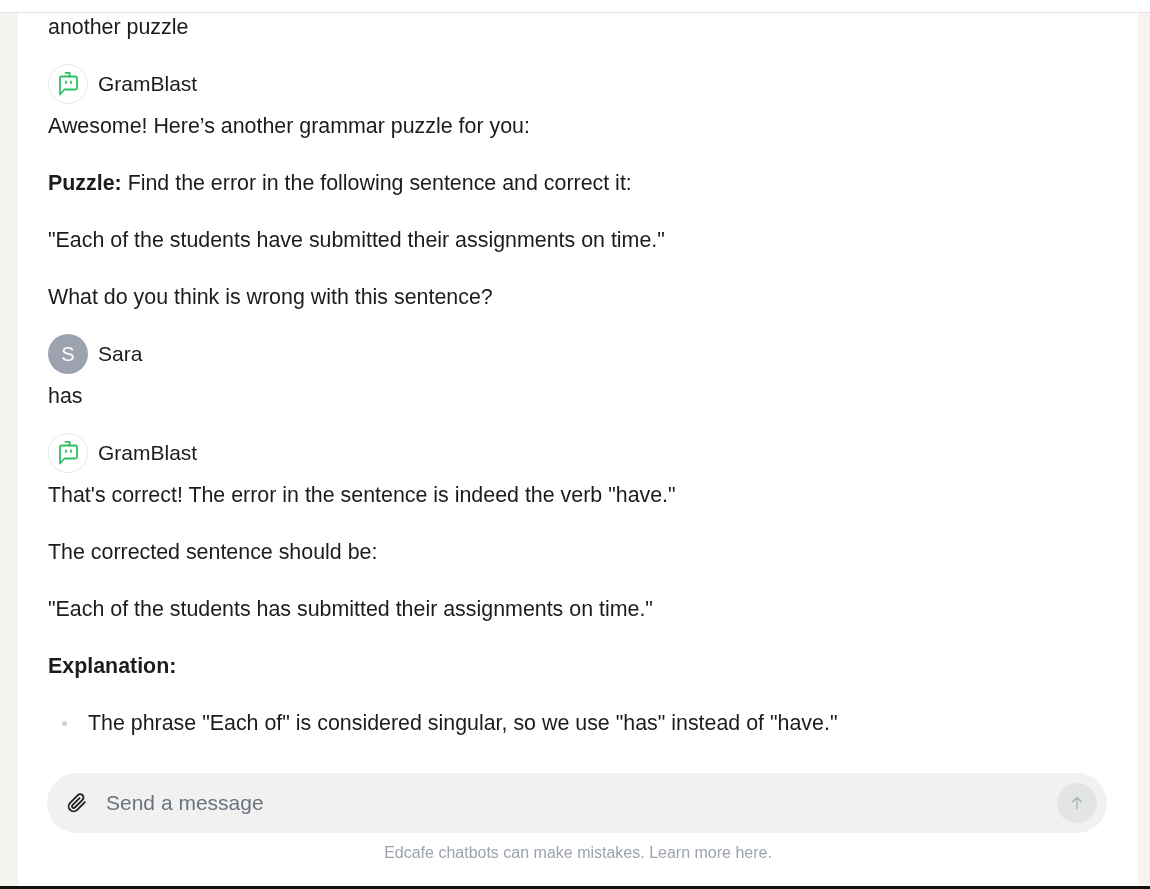  I want to click on bullet-icon, so click(64, 723).